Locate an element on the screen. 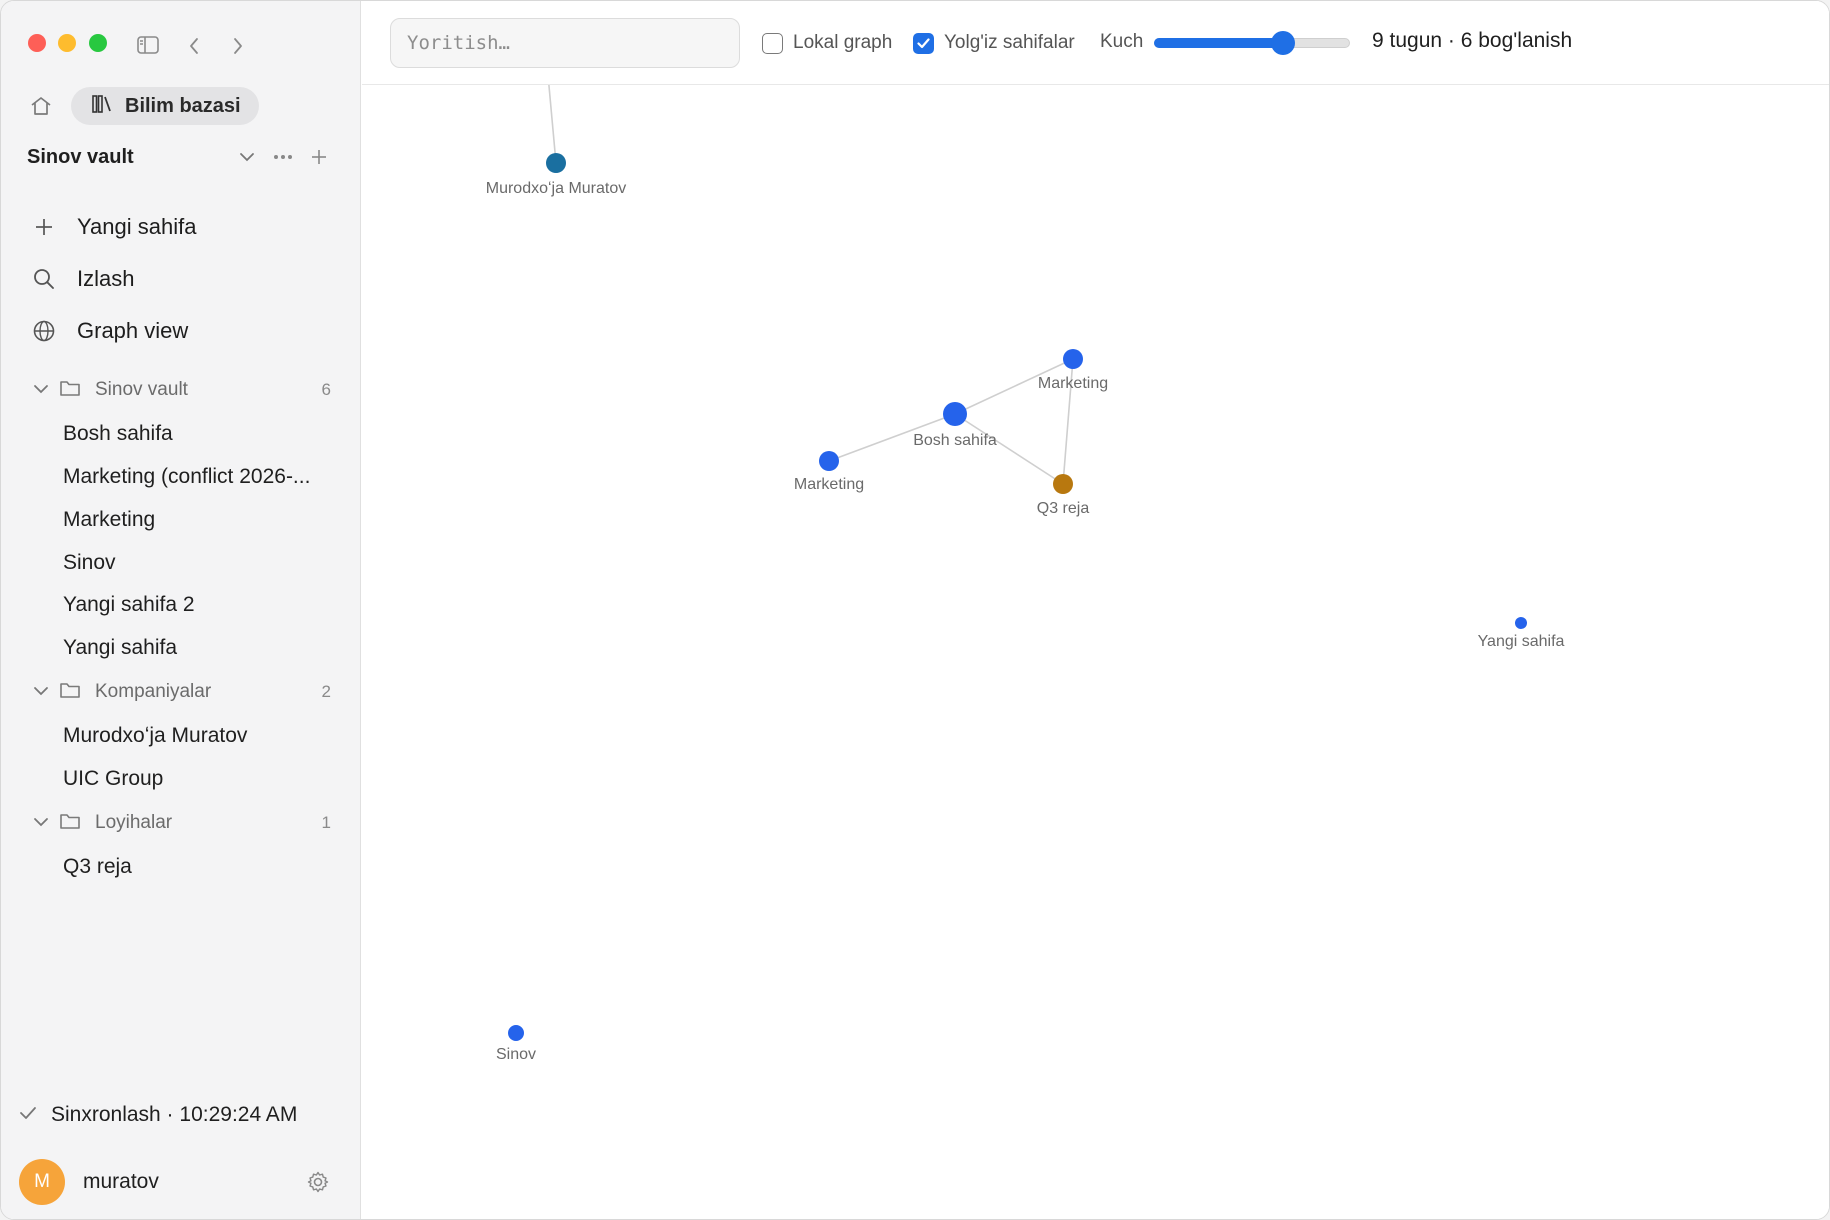 This screenshot has width=1830, height=1220. graph-node-label: Q3 reja is located at coordinates (1063, 508).